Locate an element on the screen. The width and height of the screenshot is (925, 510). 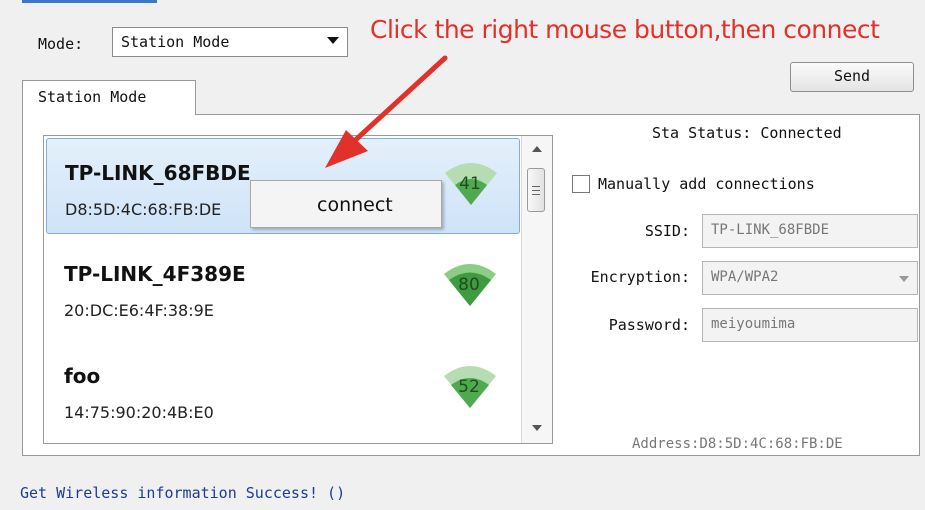
context-menu-connect: connect is located at coordinates (355, 205).